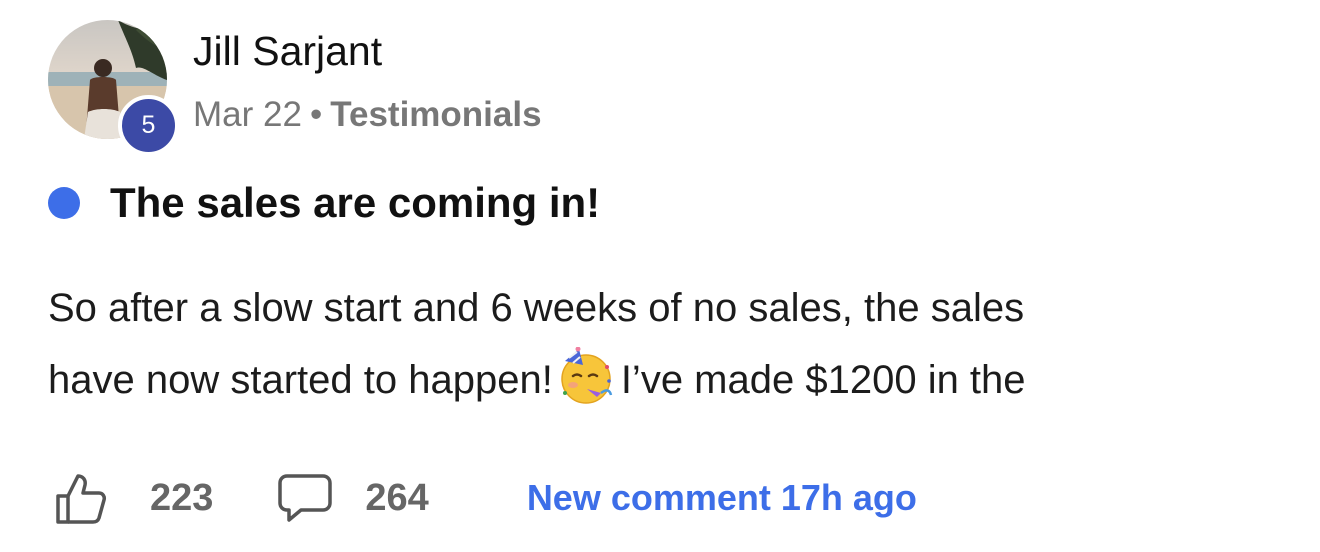 This screenshot has width=1320, height=552. Describe the element at coordinates (435, 114) in the screenshot. I see `post-category-link: Testimonials` at that location.